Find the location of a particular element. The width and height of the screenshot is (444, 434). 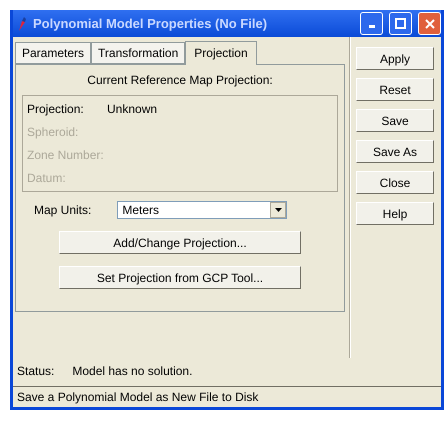

field-label: Datum: is located at coordinates (47, 178).